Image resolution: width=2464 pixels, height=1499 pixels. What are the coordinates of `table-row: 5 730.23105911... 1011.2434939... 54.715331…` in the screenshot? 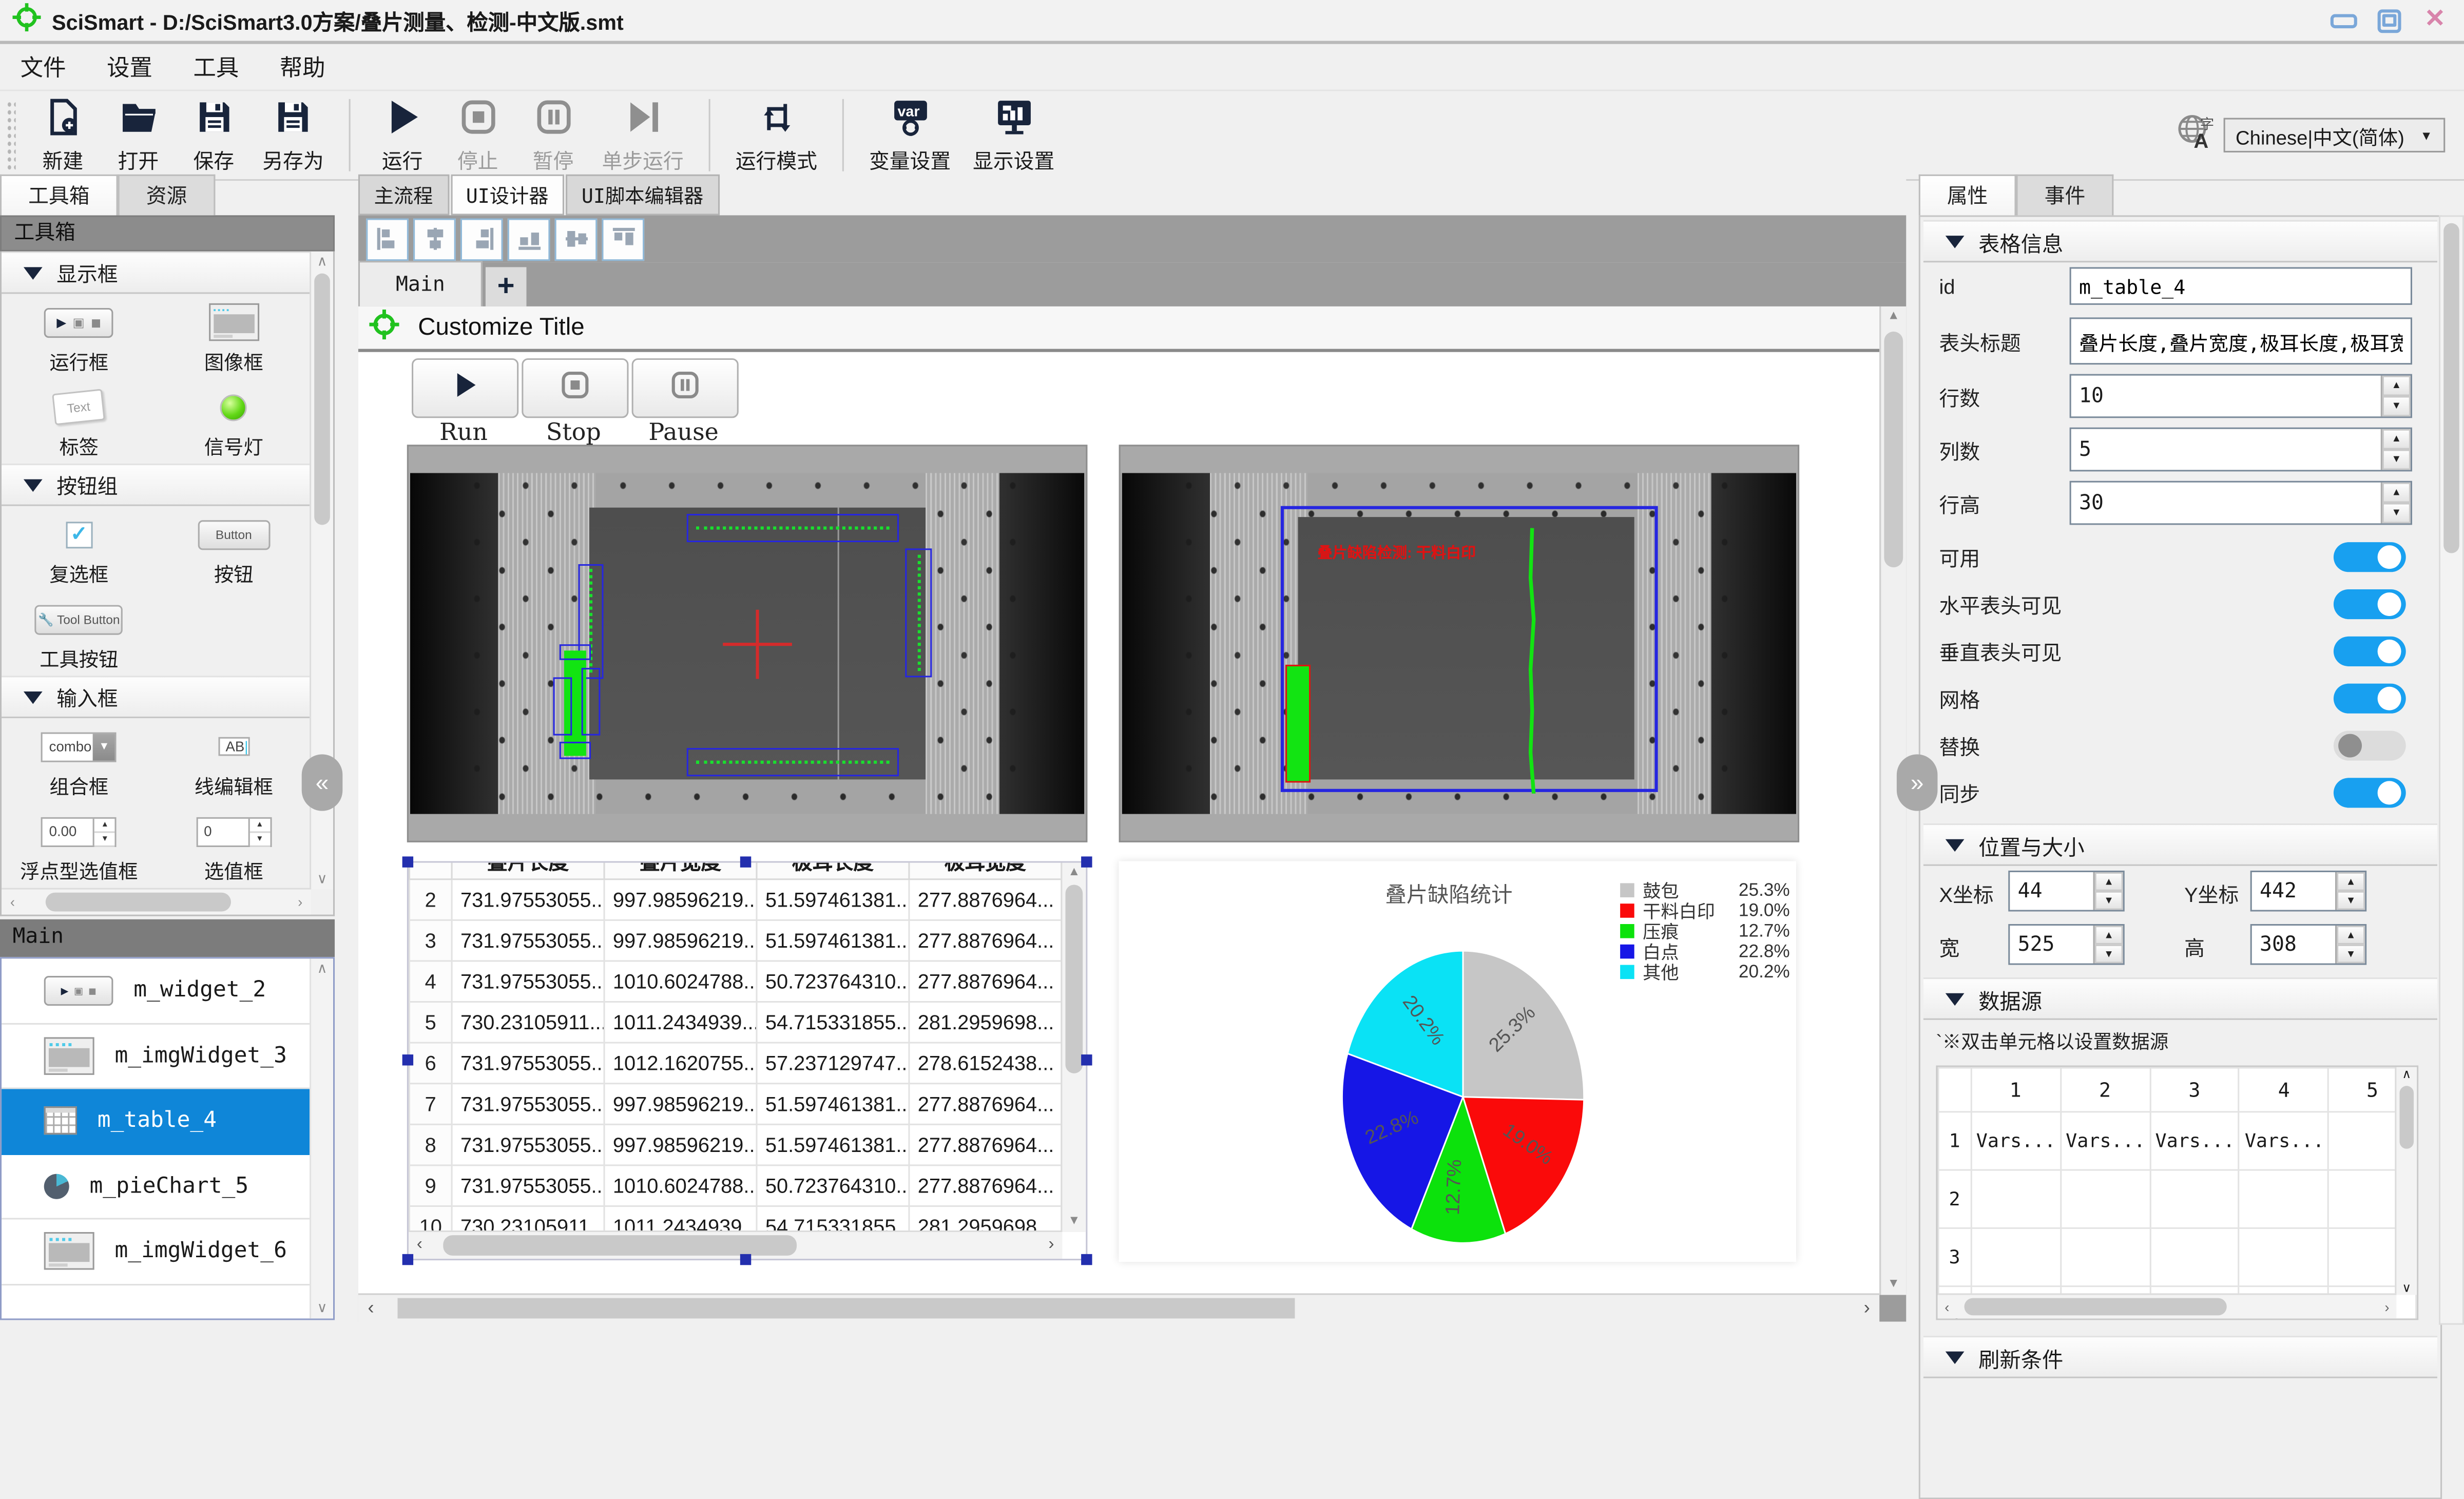 It's located at (735, 1023).